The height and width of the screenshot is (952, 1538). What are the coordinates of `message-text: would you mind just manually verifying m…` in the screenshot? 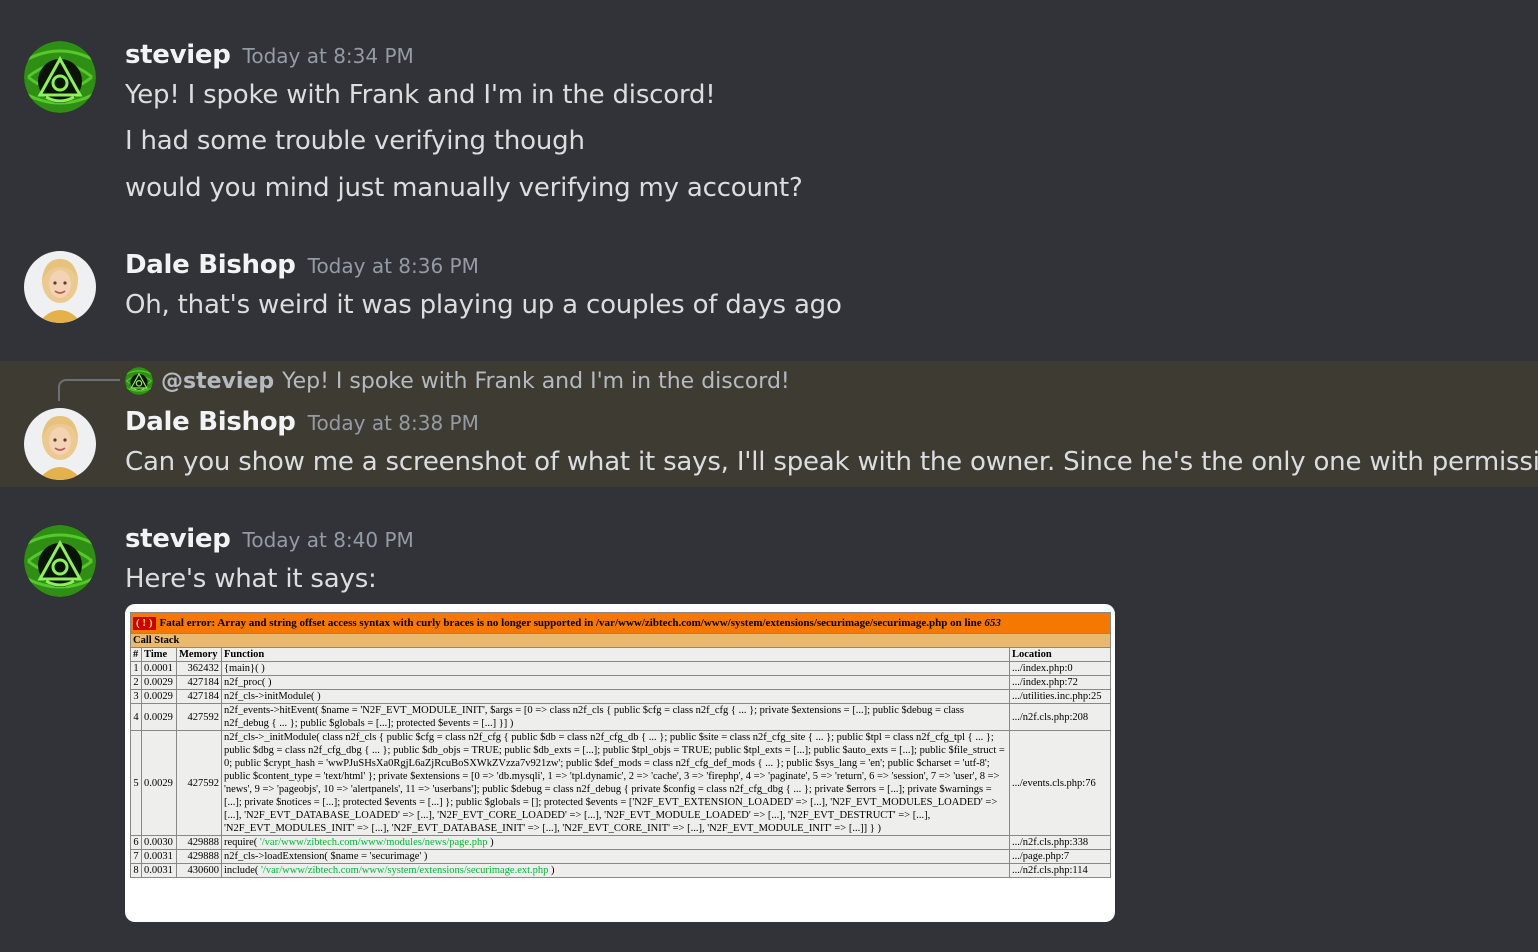 It's located at (464, 188).